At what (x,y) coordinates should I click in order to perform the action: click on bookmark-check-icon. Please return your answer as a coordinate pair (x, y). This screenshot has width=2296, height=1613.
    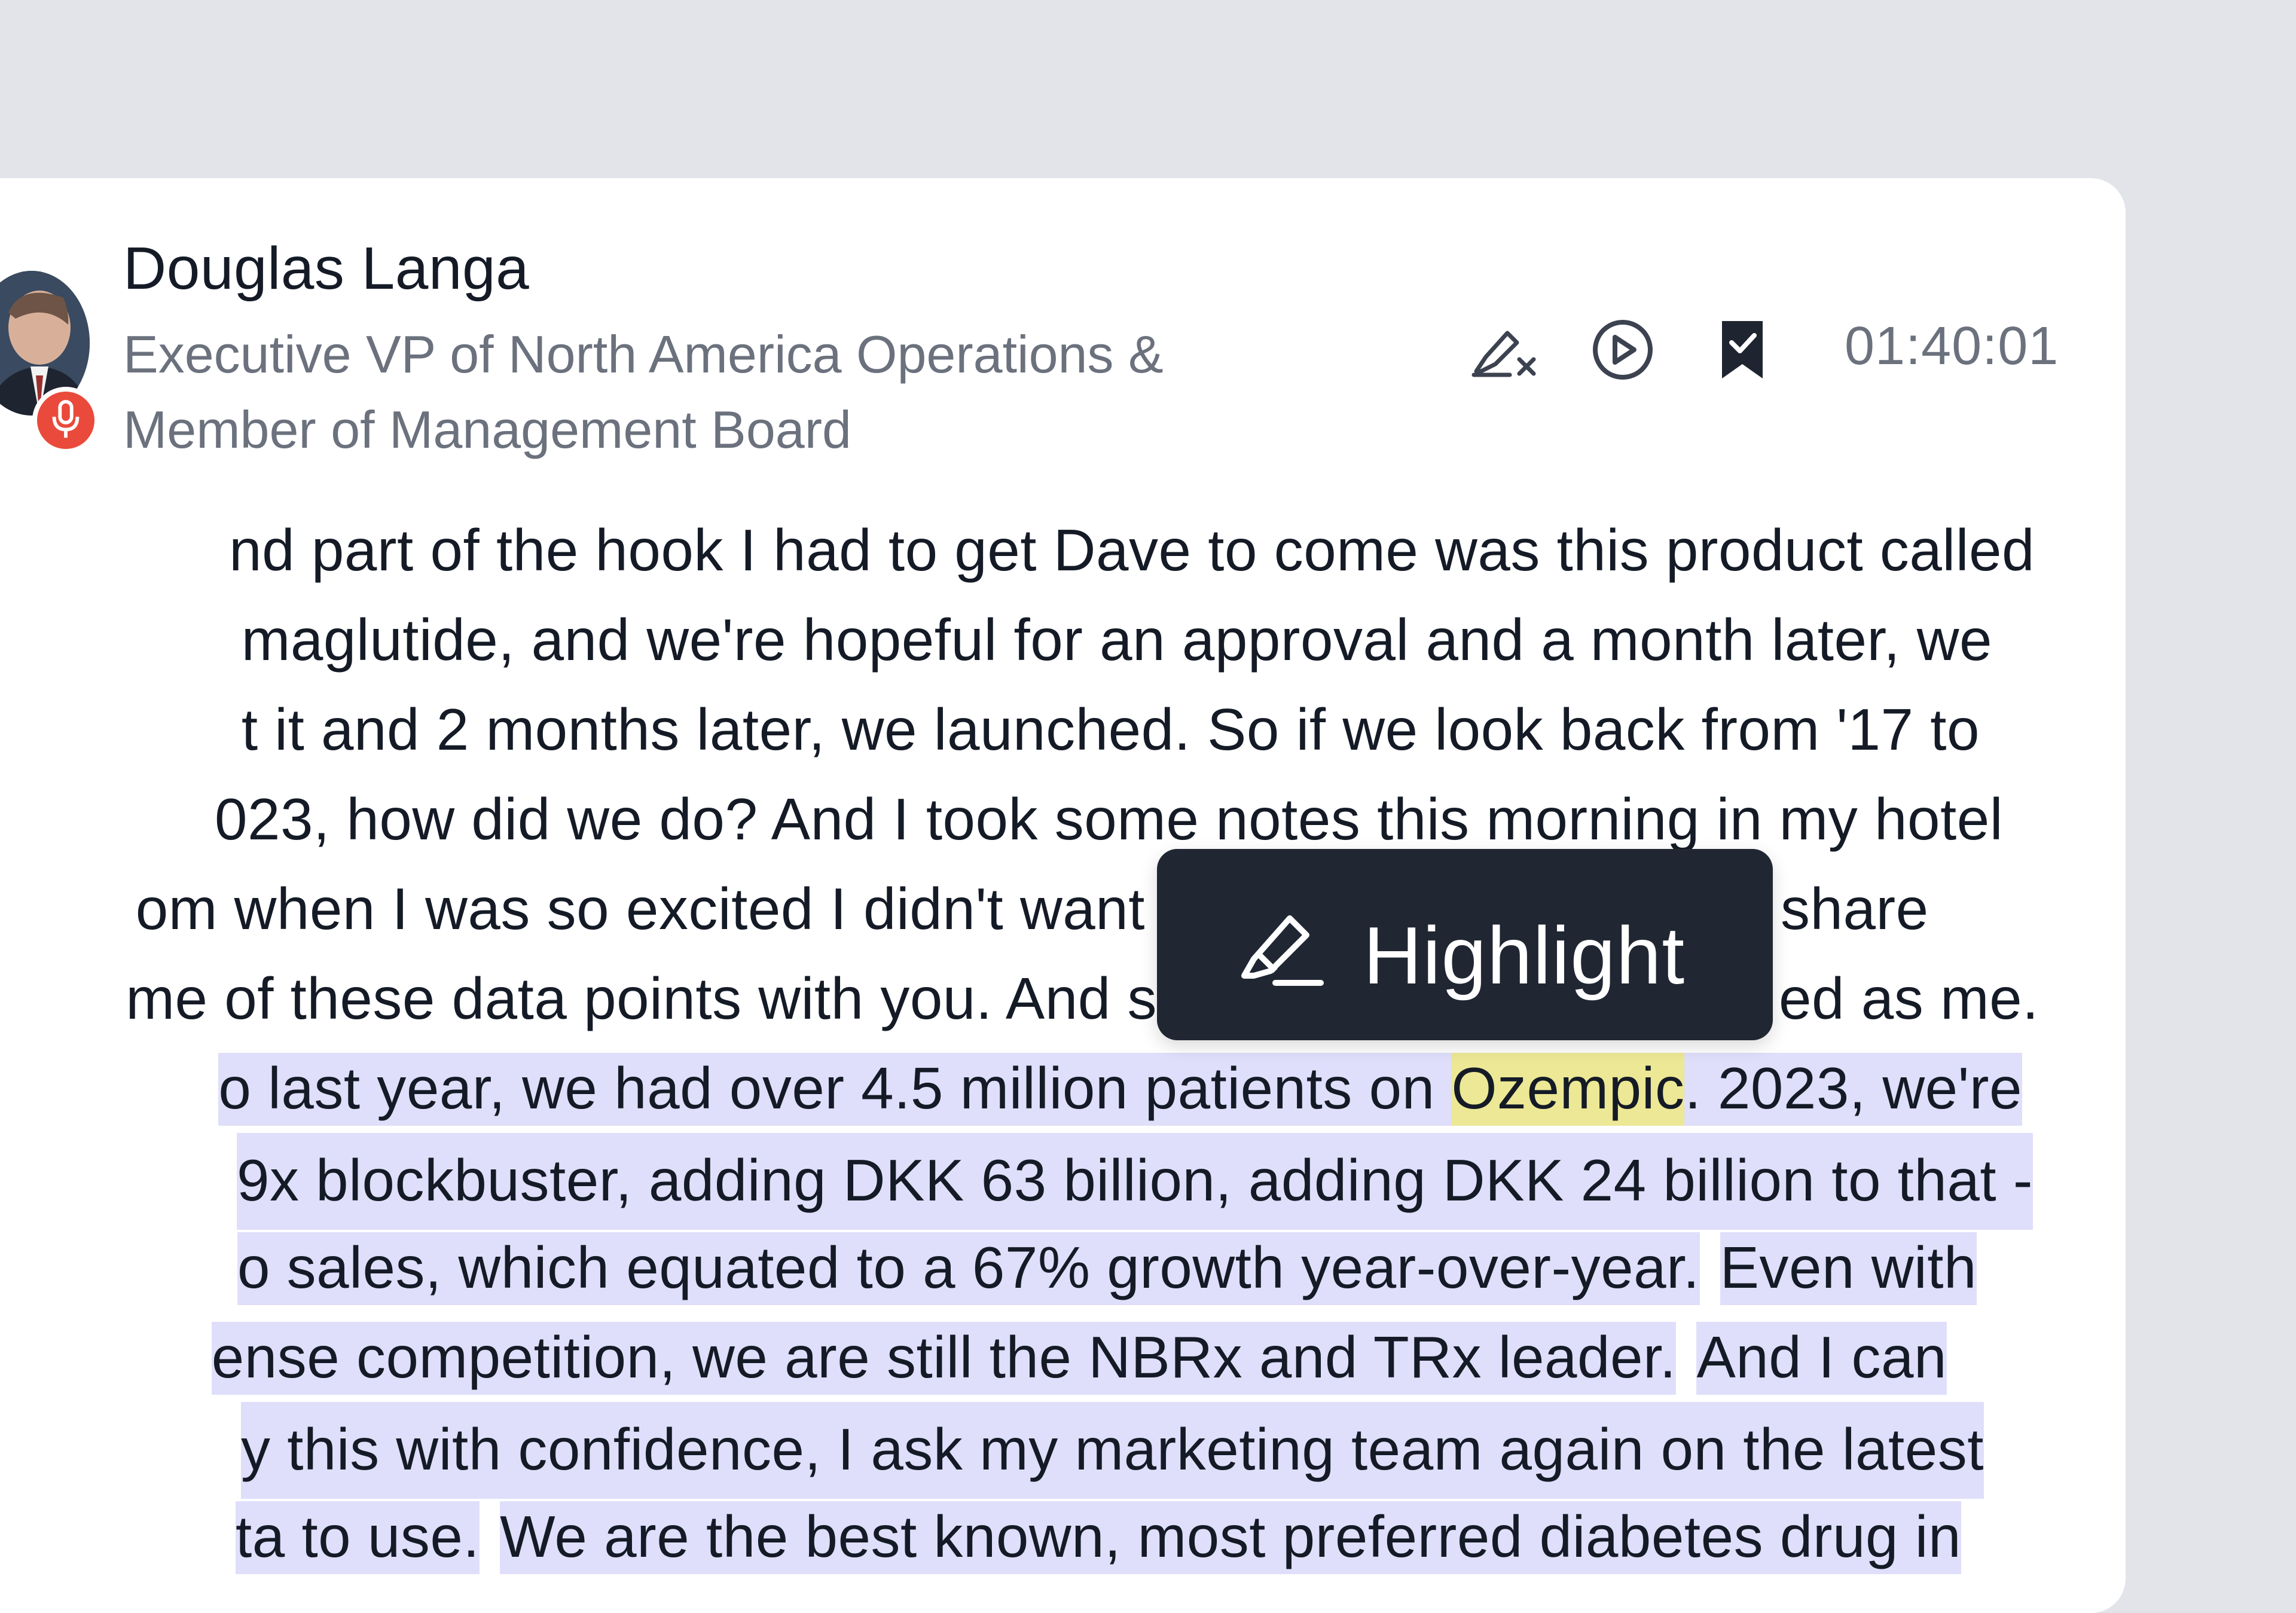
    Looking at the image, I should click on (1742, 349).